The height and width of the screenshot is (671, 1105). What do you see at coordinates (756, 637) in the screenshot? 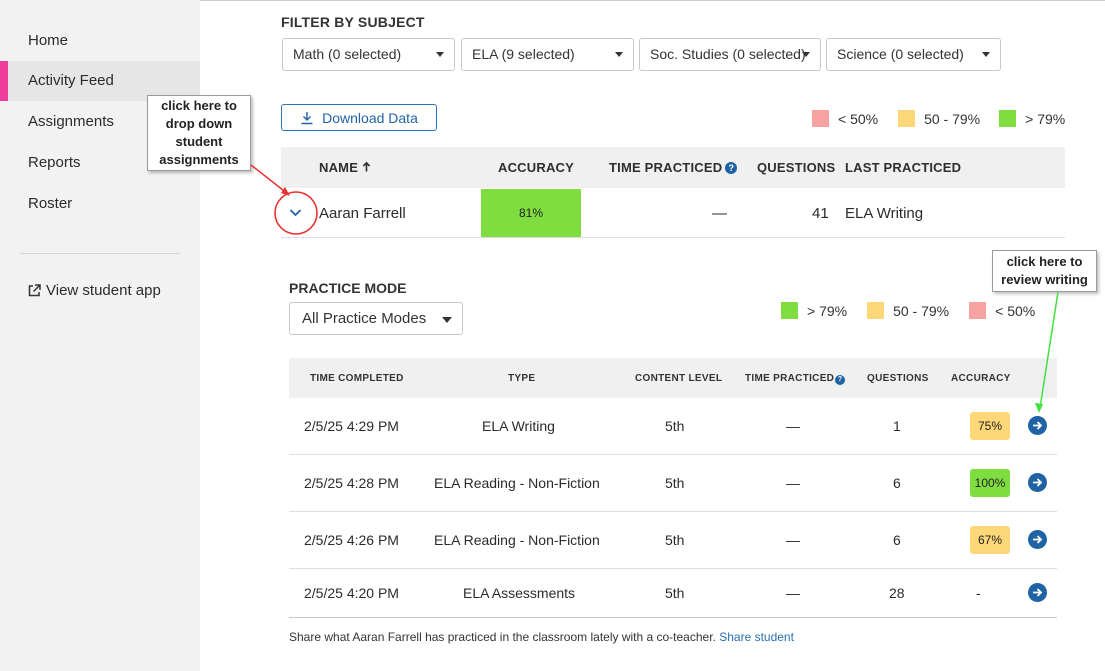
I see `share-student-link: Share student` at bounding box center [756, 637].